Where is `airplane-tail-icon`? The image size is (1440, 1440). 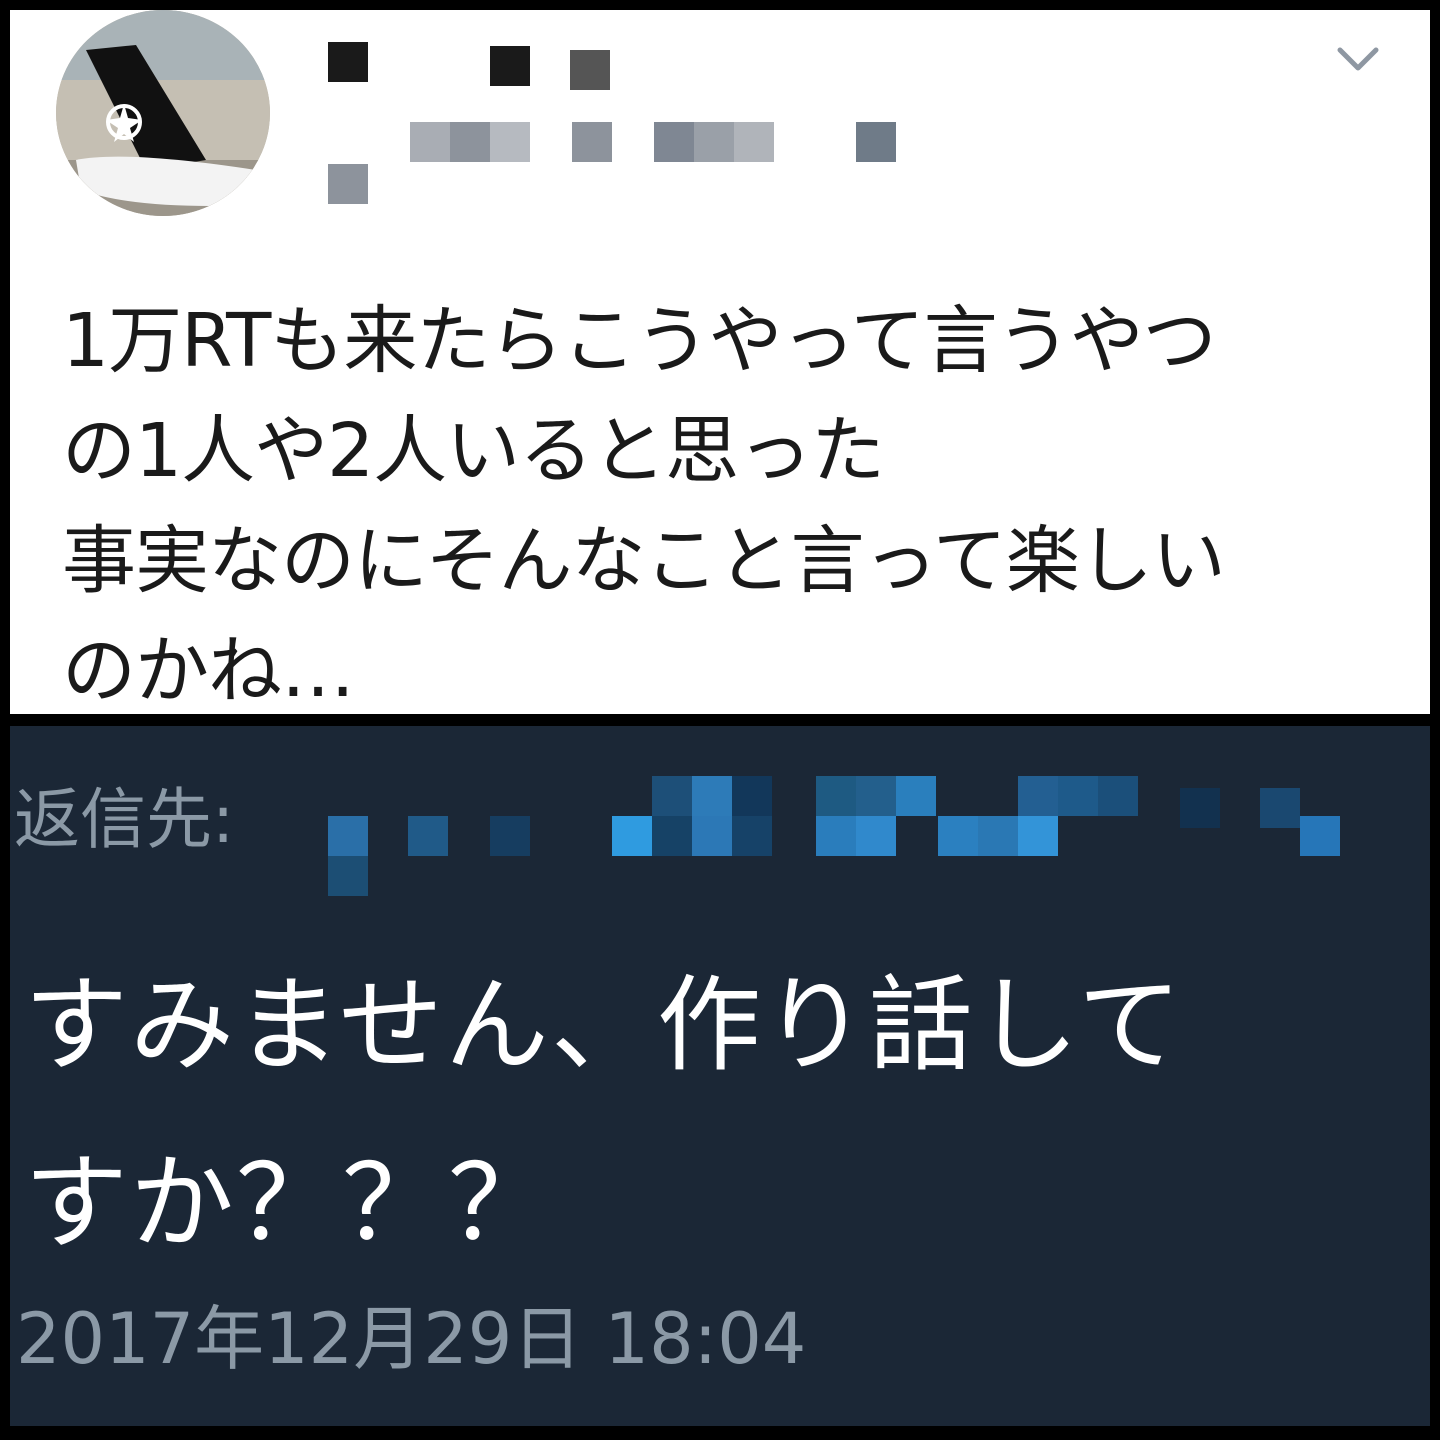 airplane-tail-icon is located at coordinates (163, 113).